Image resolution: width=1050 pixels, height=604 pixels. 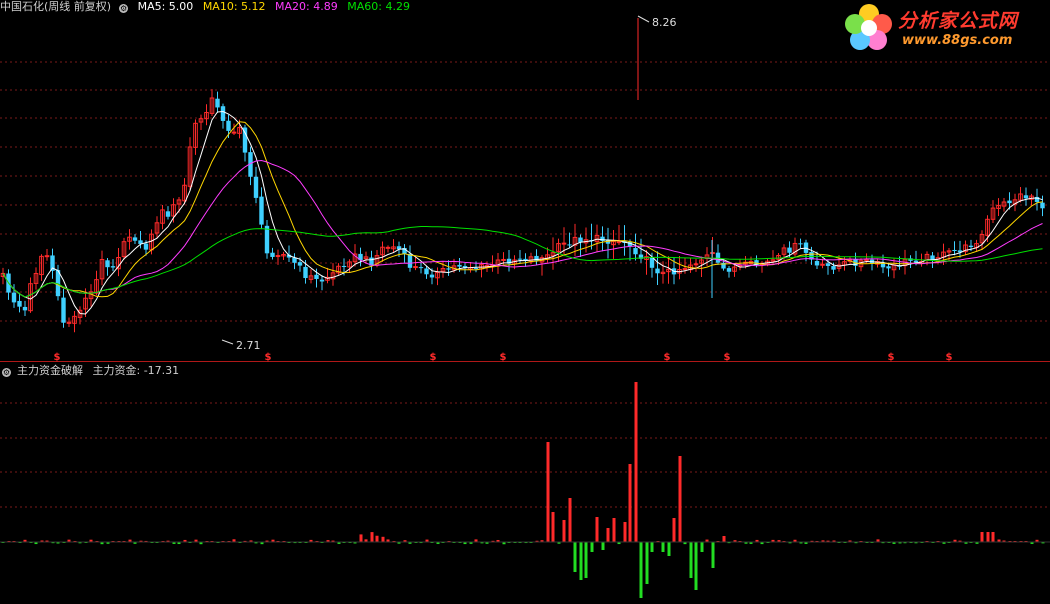 What do you see at coordinates (522, 262) in the screenshot?
I see `ma60-line` at bounding box center [522, 262].